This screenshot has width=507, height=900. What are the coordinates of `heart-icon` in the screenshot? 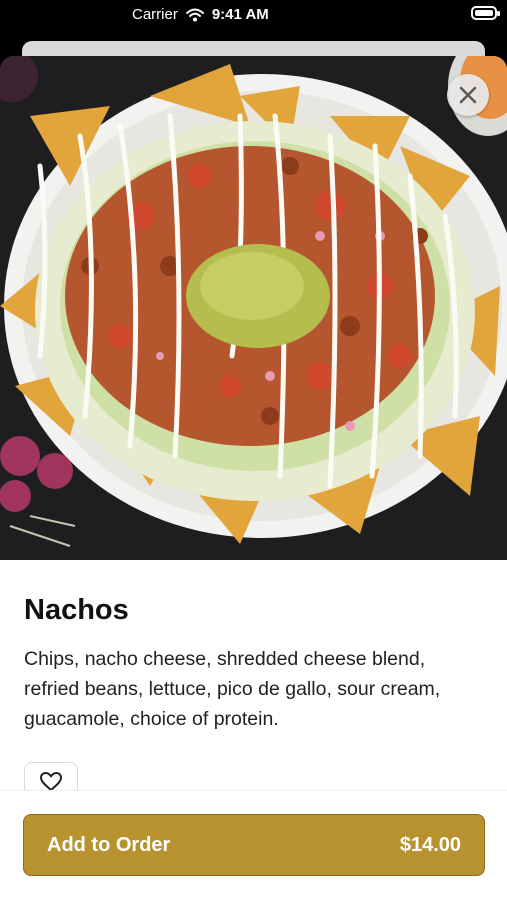 It's located at (51, 782).